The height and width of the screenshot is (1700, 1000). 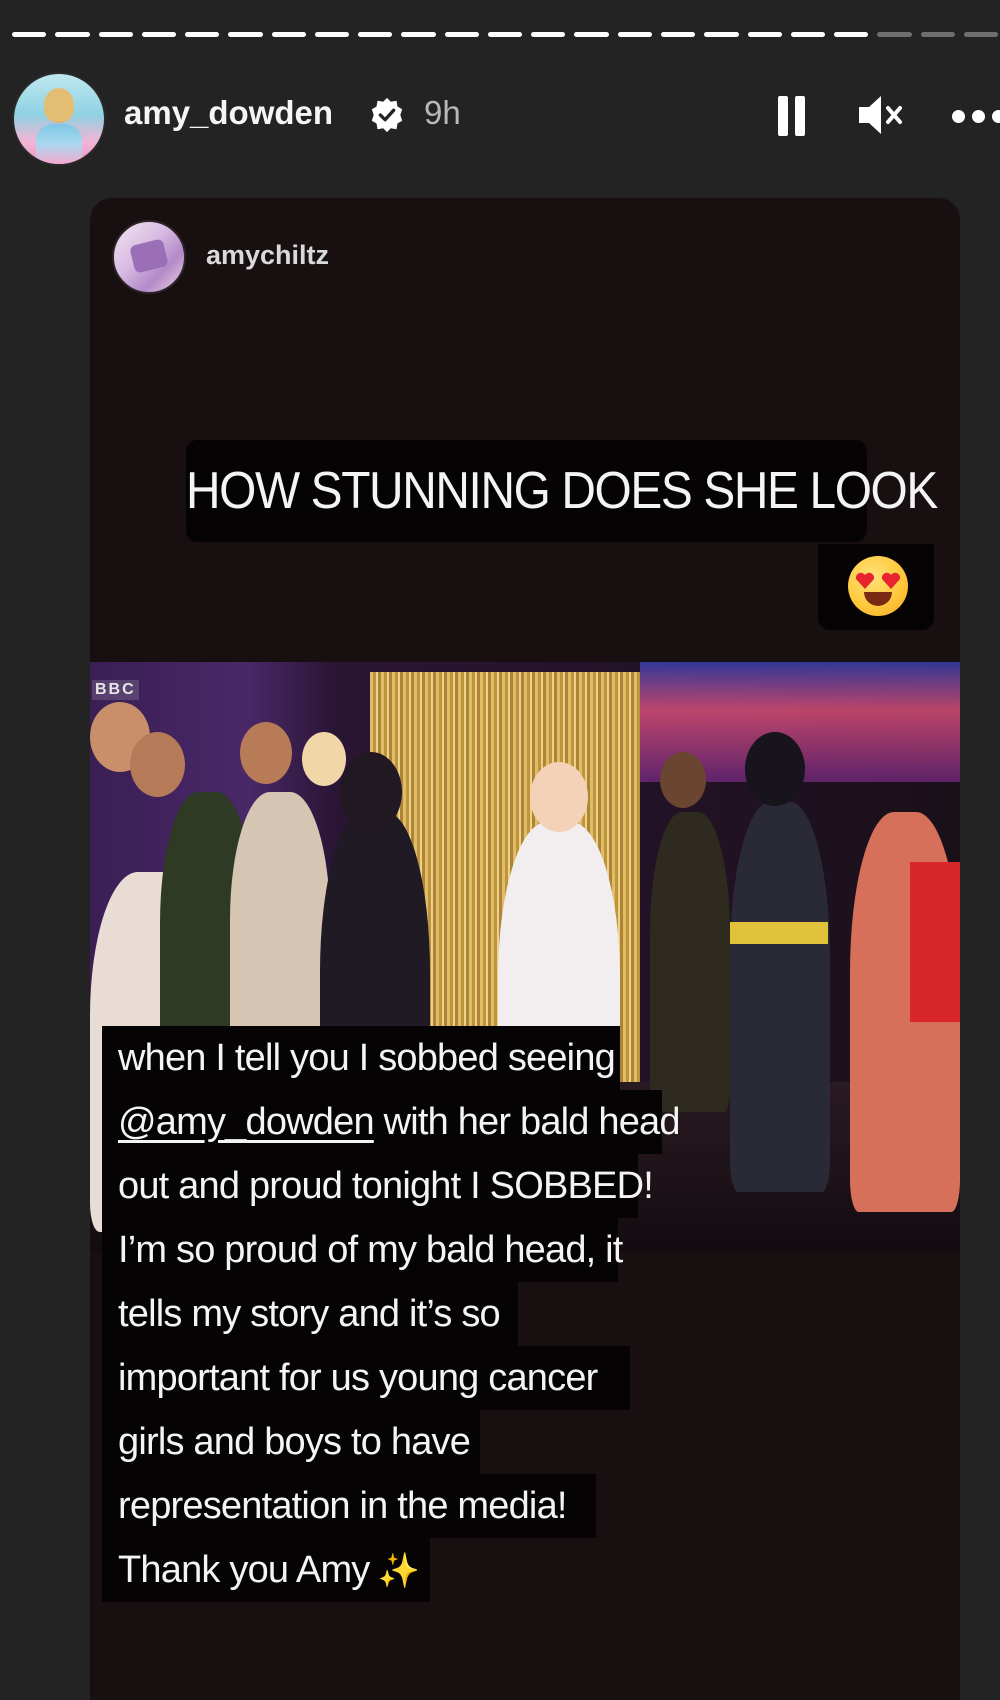 I want to click on caption-line: girls and boys to have, so click(x=291, y=1442).